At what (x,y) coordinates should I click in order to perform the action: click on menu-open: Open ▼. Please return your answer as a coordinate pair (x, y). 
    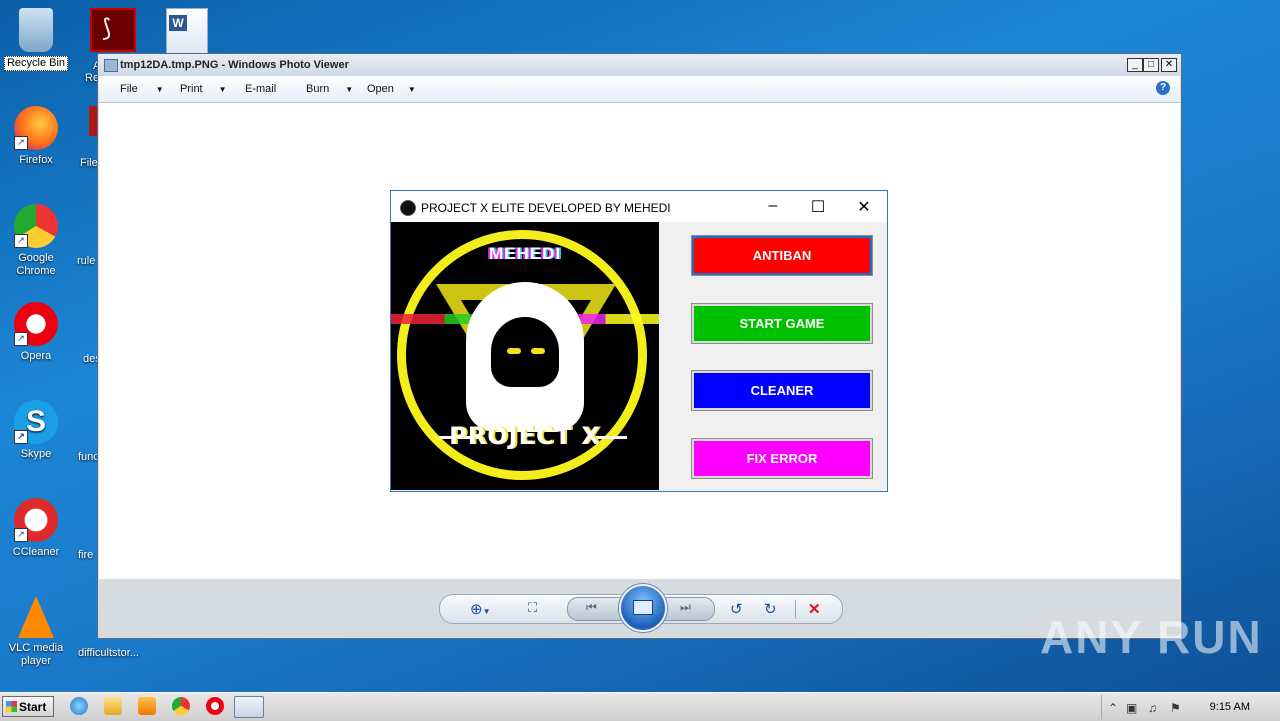
    Looking at the image, I should click on (391, 89).